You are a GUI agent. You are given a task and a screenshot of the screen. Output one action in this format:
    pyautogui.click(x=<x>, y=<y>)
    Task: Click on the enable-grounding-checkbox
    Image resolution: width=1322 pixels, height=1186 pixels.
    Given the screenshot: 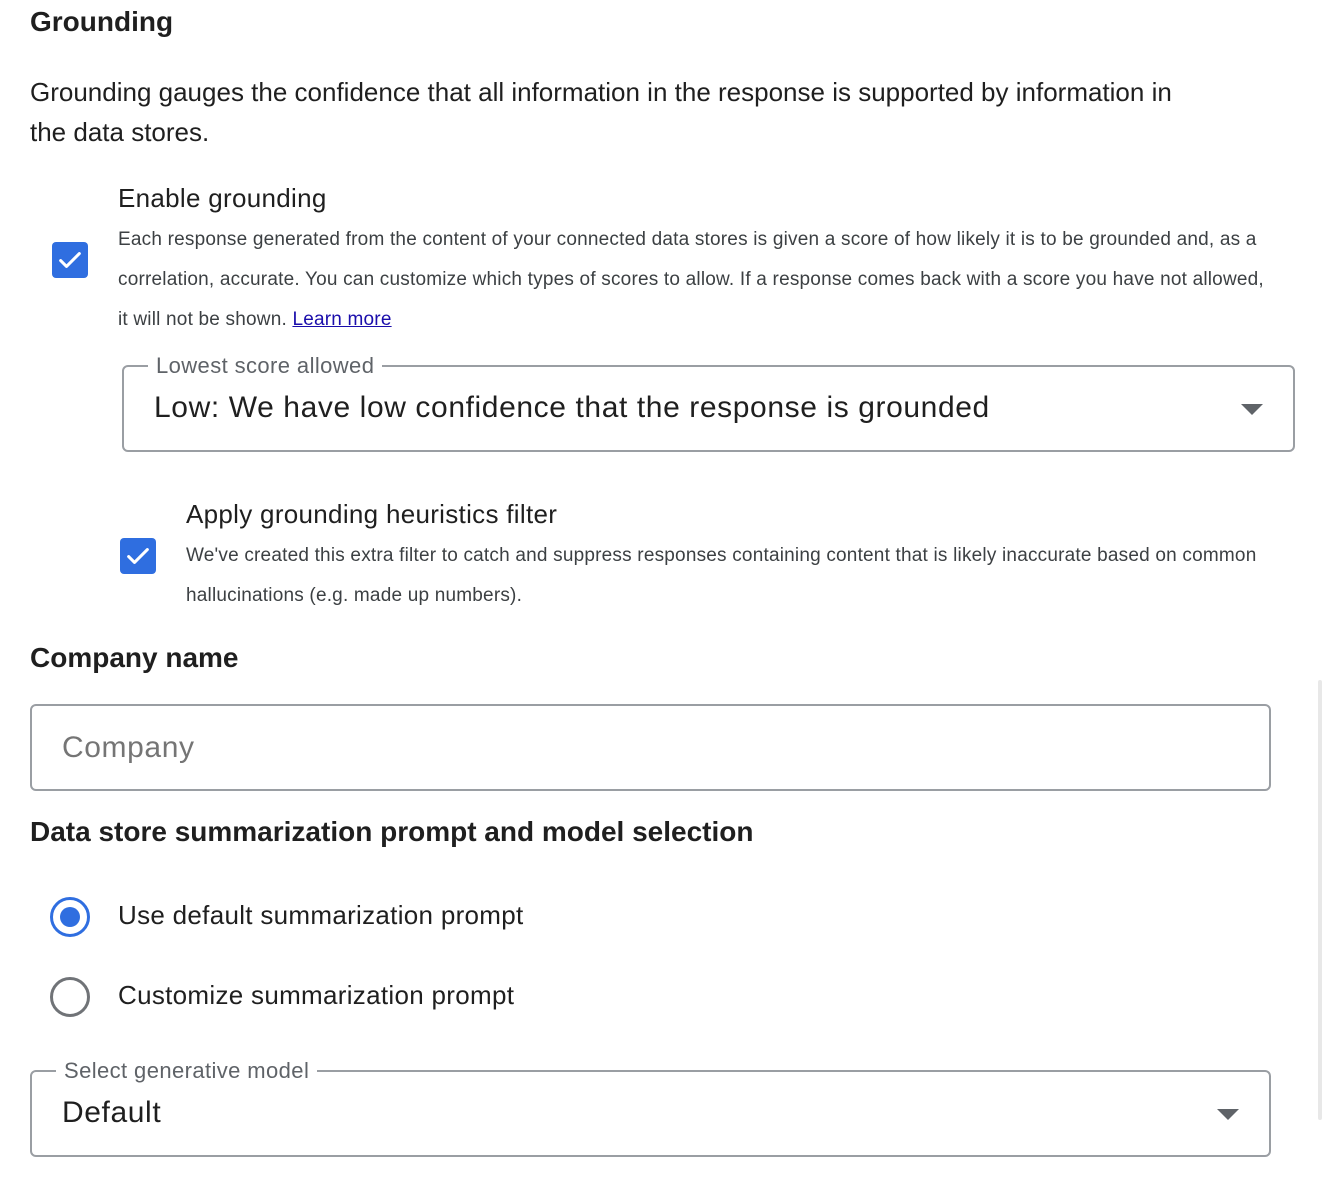 What is the action you would take?
    pyautogui.click(x=70, y=260)
    